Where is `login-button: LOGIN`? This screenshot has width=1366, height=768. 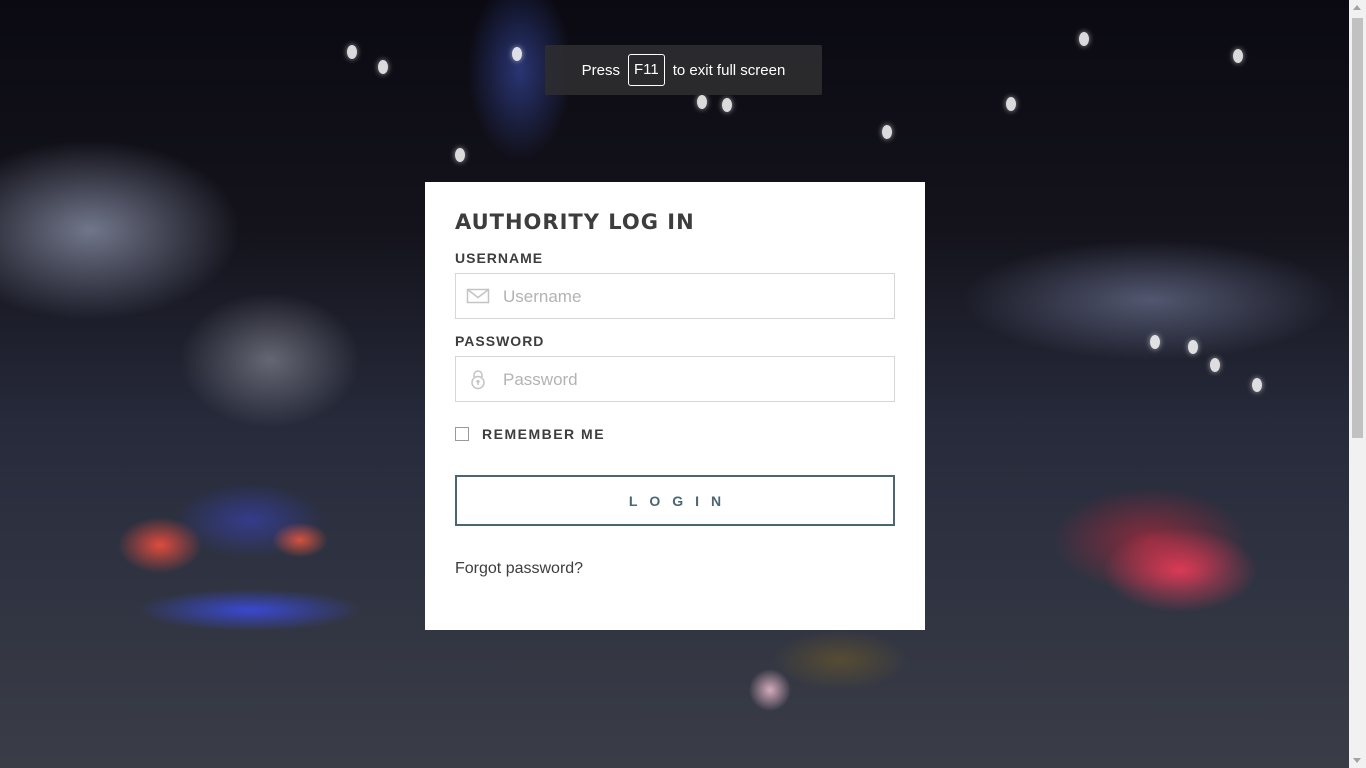 login-button: LOGIN is located at coordinates (675, 500).